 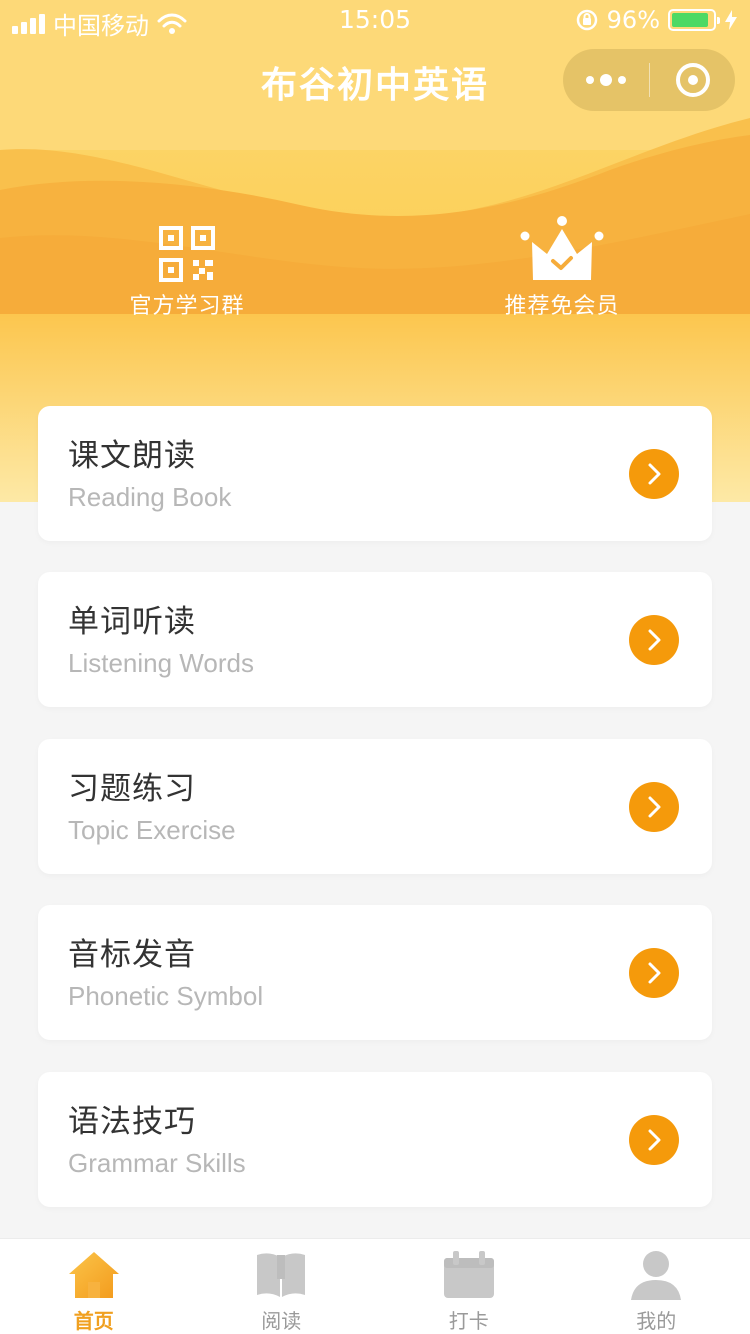 I want to click on tab-bar: 首页 阅读 打卡 我的, so click(x=375, y=1286).